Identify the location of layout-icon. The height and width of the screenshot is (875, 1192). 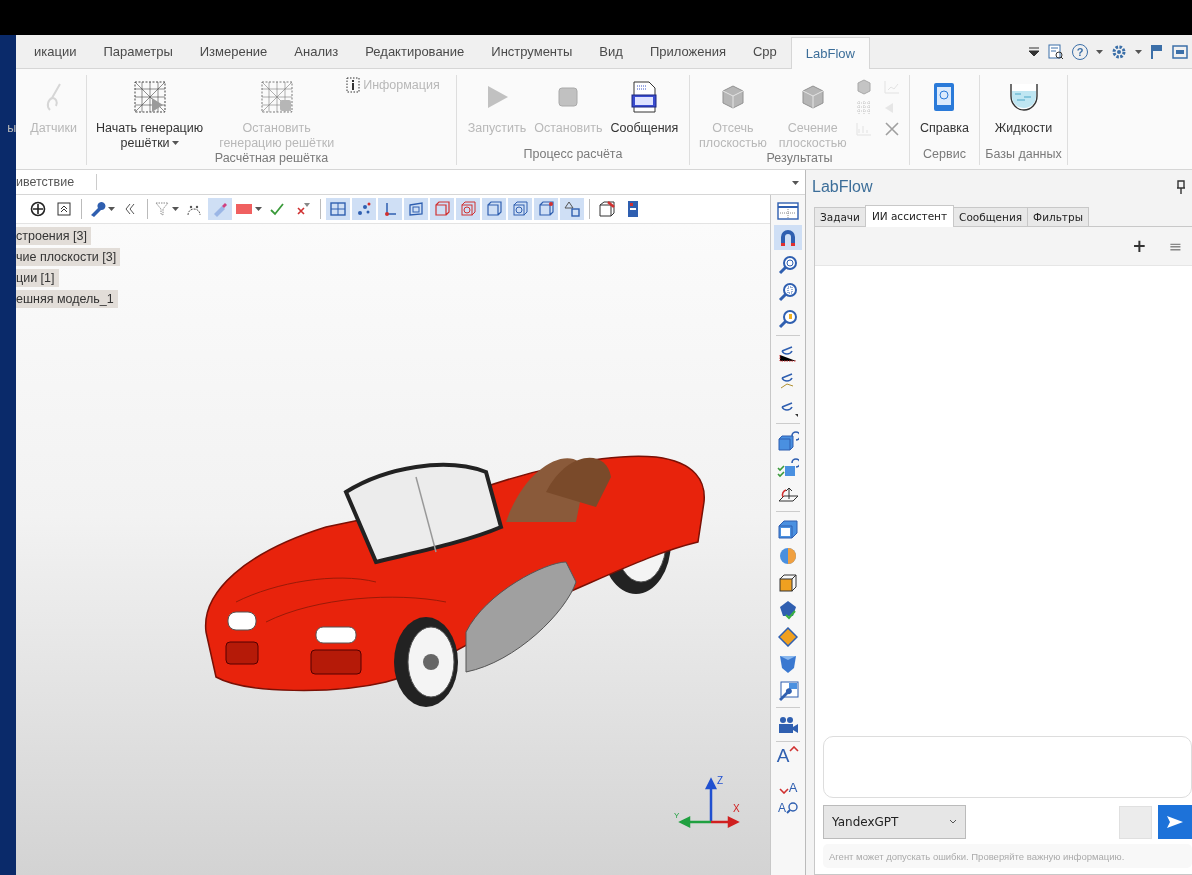
(788, 210).